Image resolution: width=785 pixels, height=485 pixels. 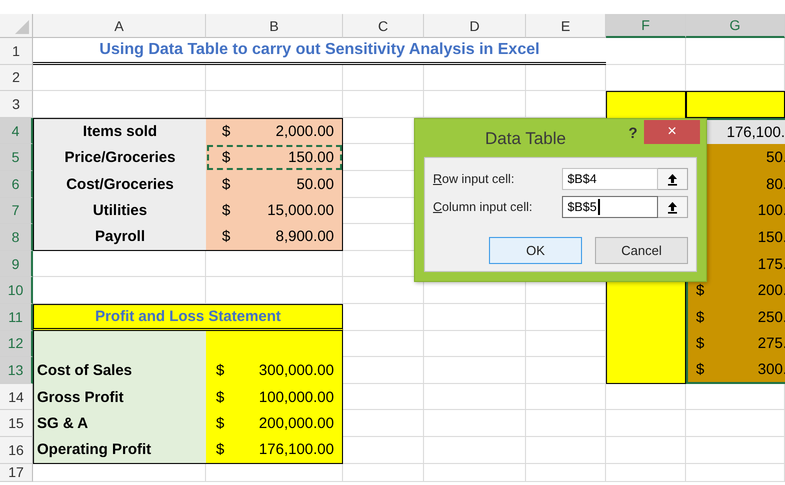 What do you see at coordinates (16, 450) in the screenshot?
I see `row-header: 16` at bounding box center [16, 450].